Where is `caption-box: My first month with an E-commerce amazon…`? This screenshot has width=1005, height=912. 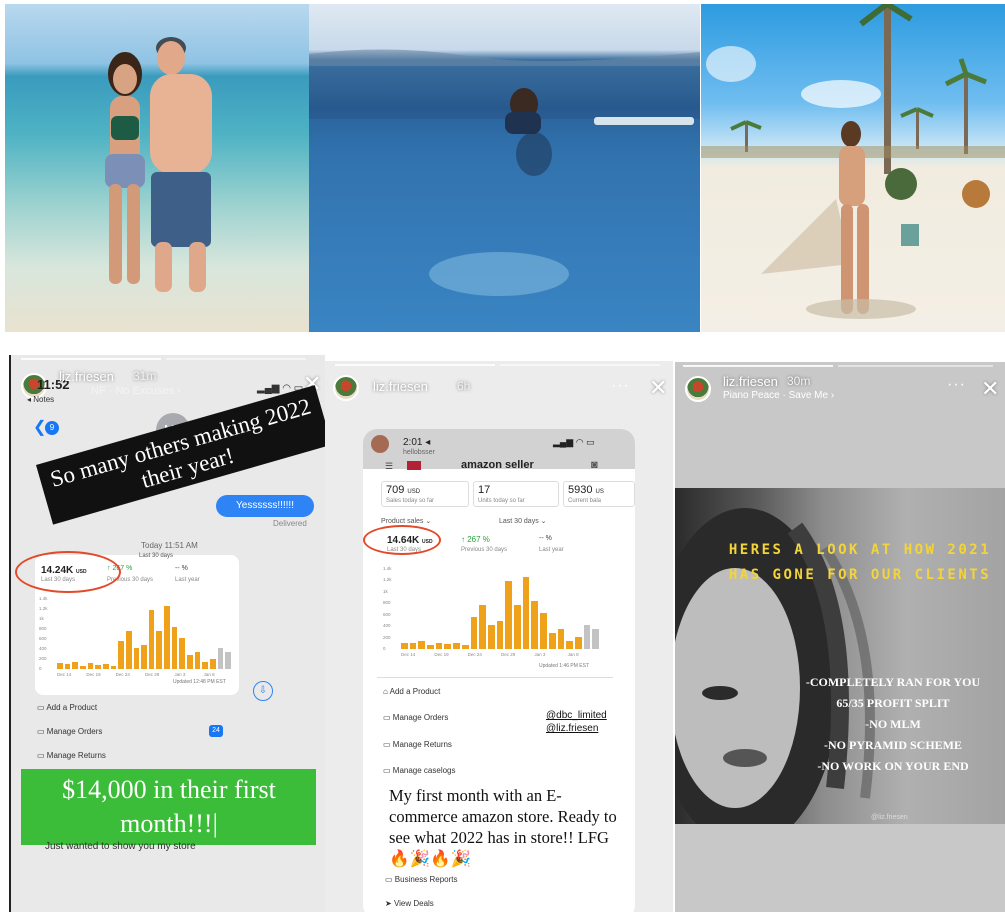
caption-box: My first month with an E-commerce amazon… is located at coordinates (501, 828).